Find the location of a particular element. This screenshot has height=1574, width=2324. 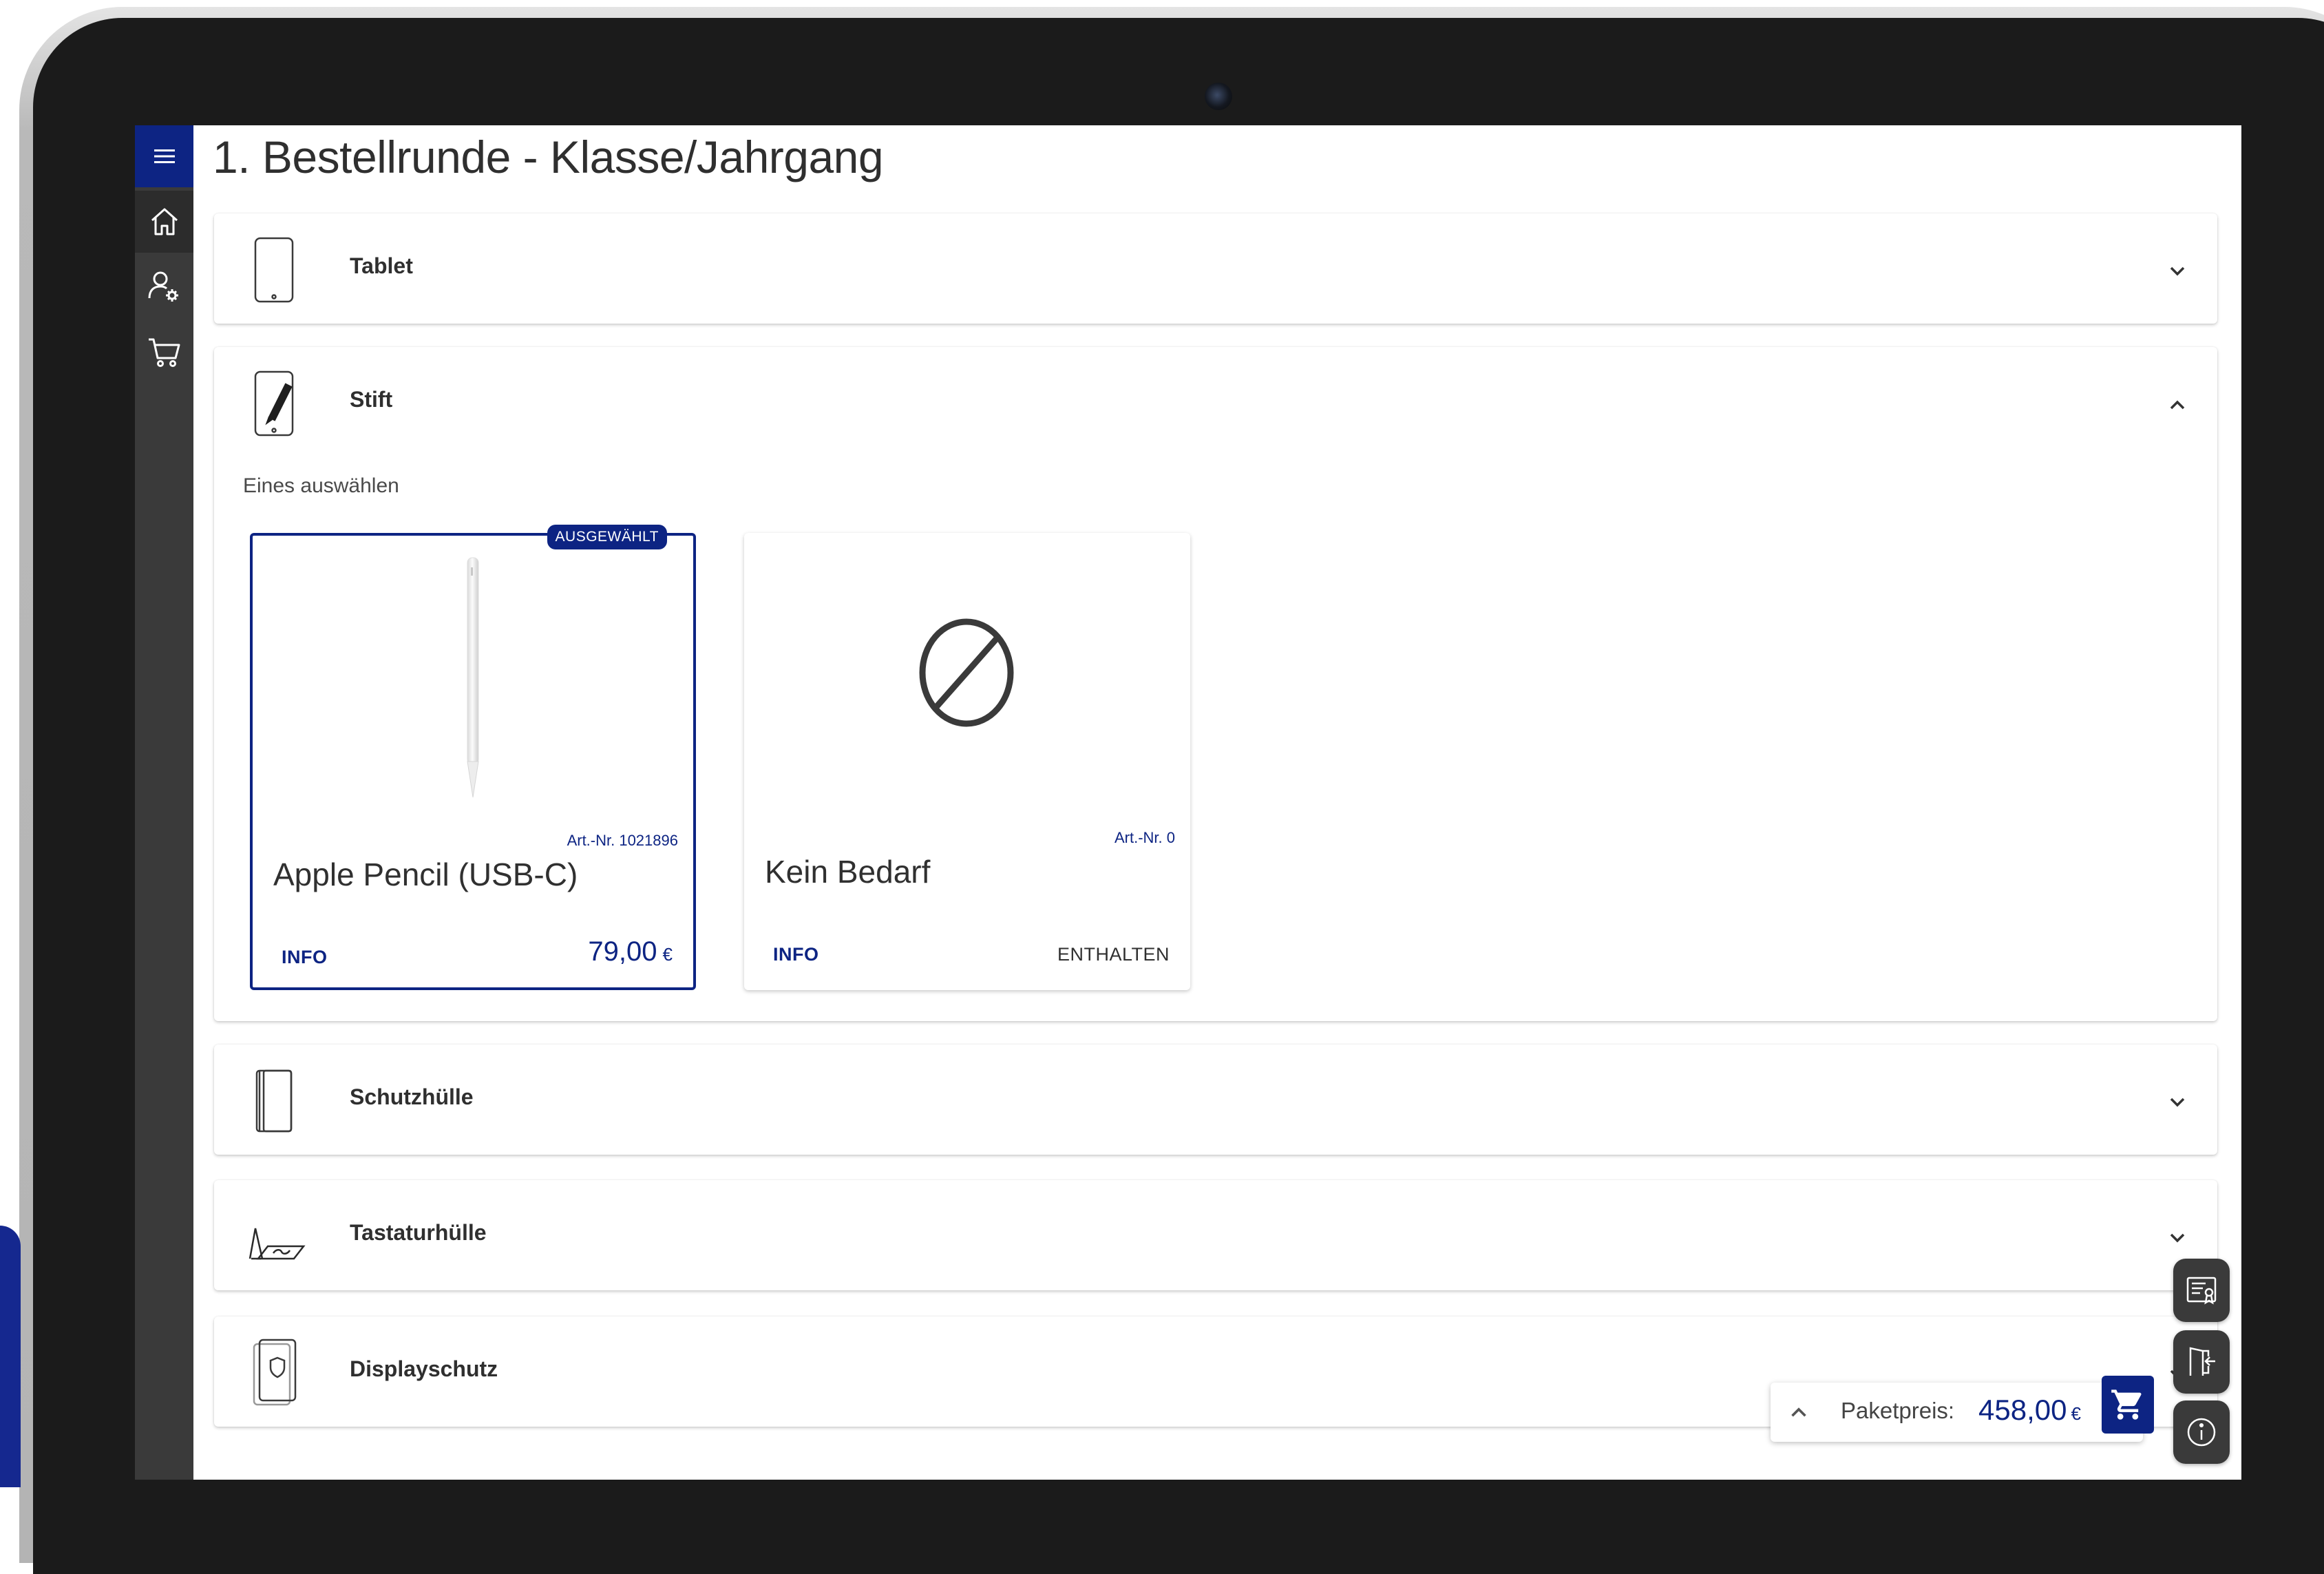

no-entry-icon is located at coordinates (967, 672).